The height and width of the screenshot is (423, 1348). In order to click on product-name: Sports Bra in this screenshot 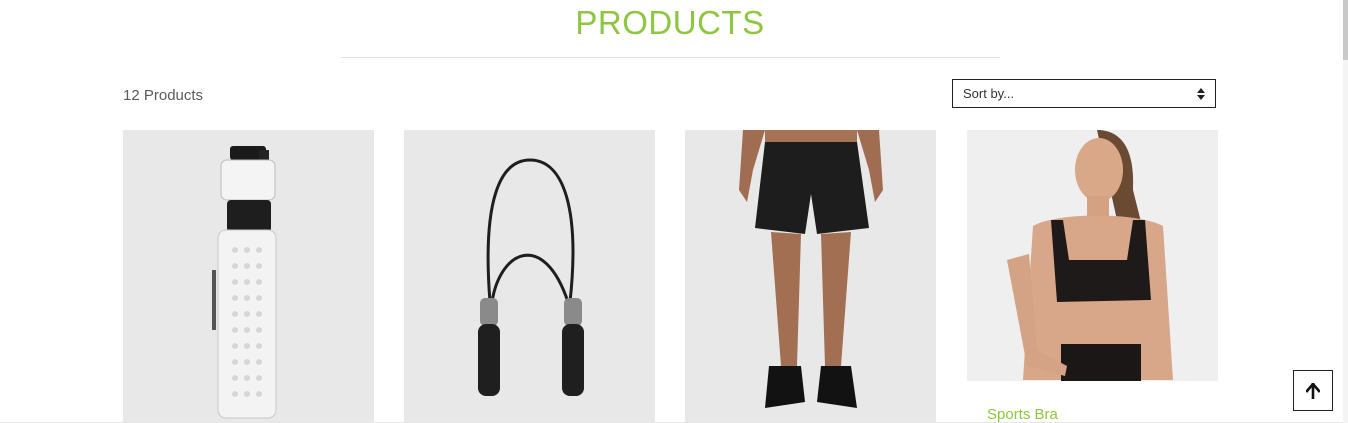, I will do `click(1022, 414)`.